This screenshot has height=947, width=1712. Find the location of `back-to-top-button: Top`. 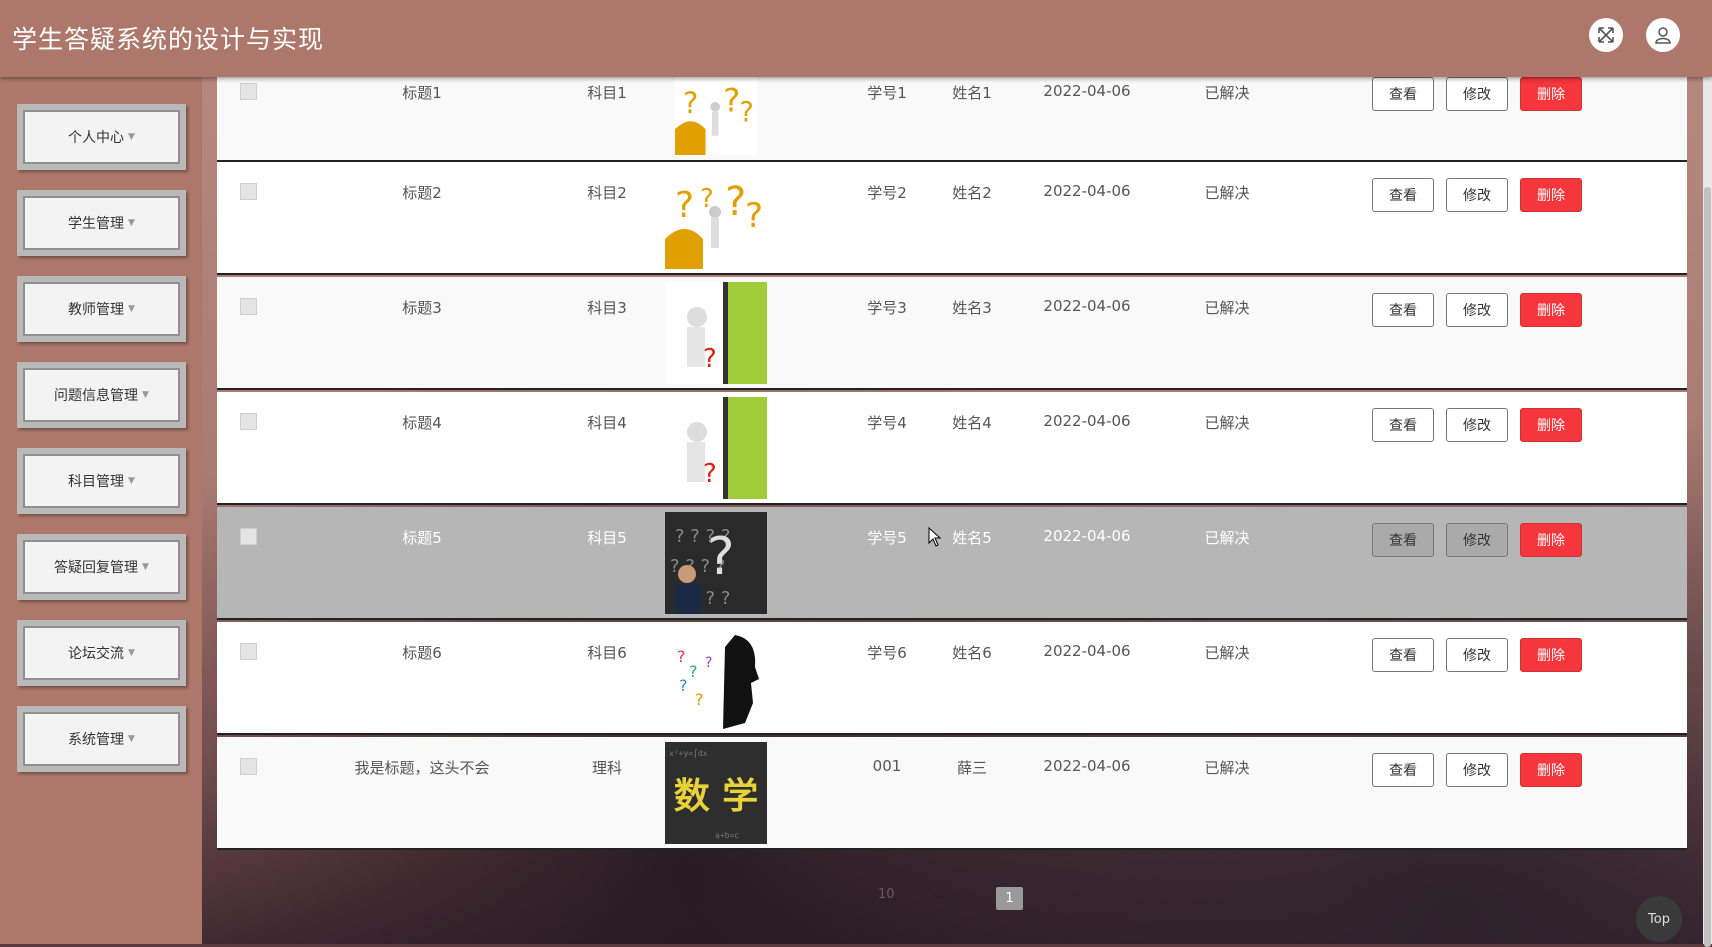

back-to-top-button: Top is located at coordinates (1659, 919).